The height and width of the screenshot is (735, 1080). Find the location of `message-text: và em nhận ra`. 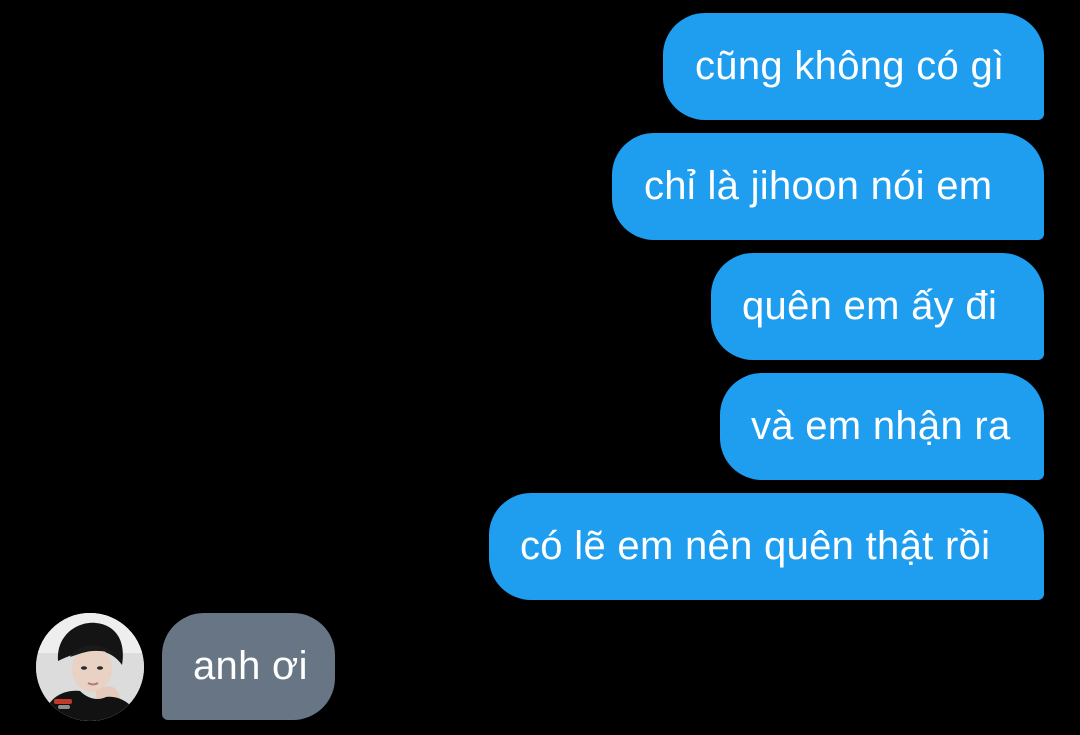

message-text: và em nhận ra is located at coordinates (881, 426).